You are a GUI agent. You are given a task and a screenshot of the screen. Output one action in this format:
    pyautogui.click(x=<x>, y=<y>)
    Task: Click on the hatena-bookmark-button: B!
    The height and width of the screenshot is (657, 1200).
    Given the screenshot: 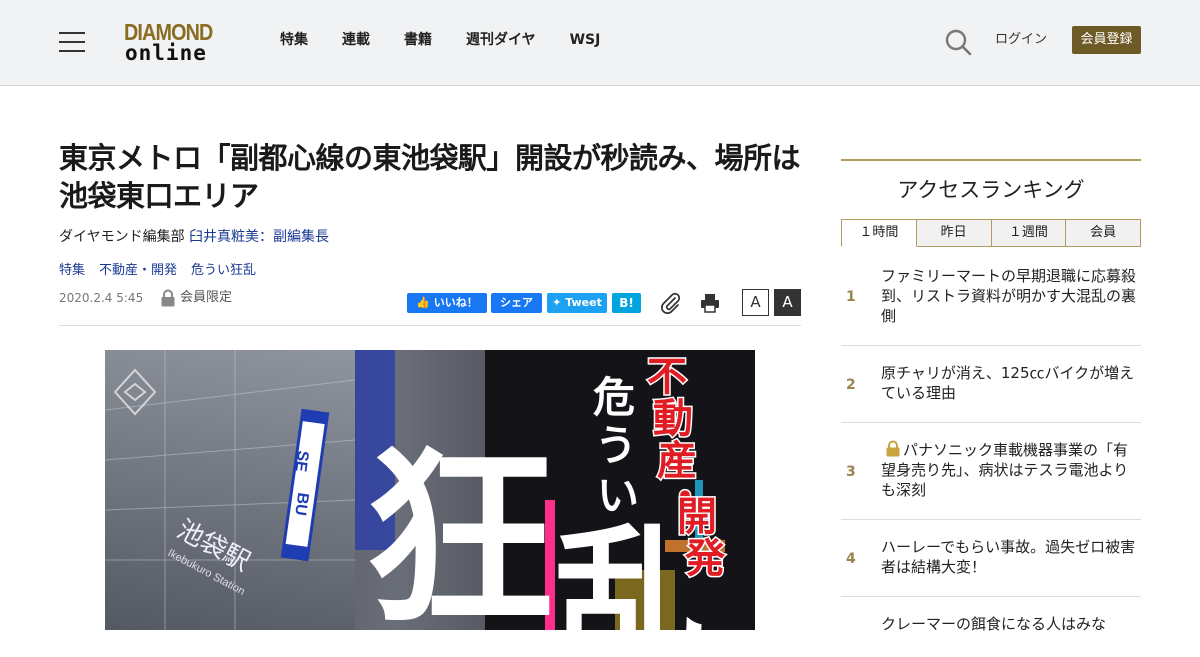 What is the action you would take?
    pyautogui.click(x=626, y=303)
    